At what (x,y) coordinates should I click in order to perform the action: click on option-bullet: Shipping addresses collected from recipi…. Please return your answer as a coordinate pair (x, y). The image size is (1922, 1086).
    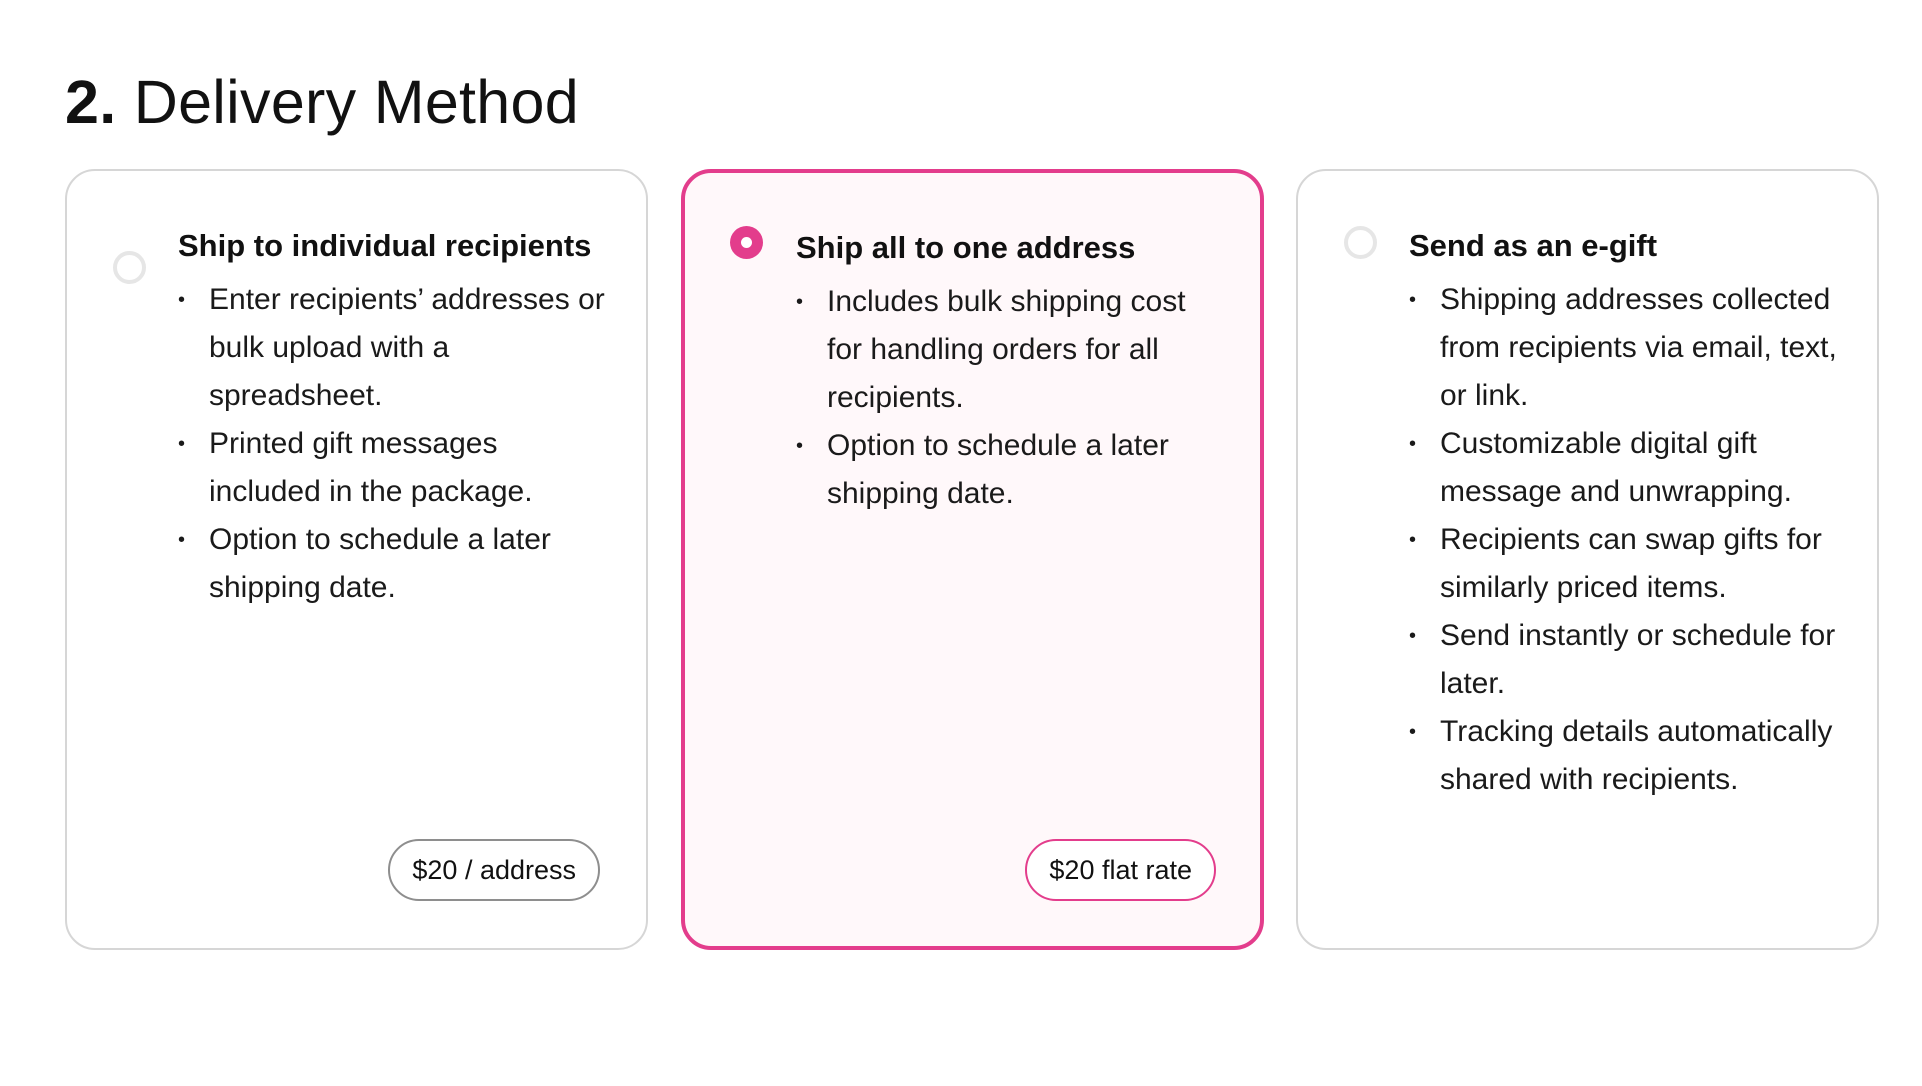
    Looking at the image, I should click on (1623, 348).